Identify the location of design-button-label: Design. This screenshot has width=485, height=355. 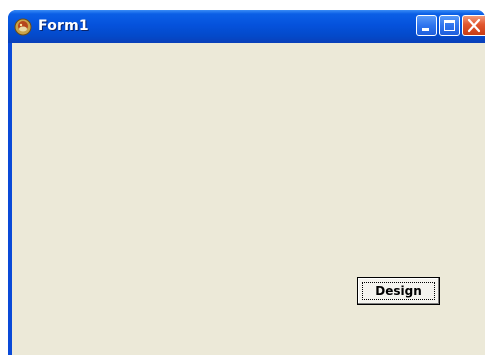
(398, 291).